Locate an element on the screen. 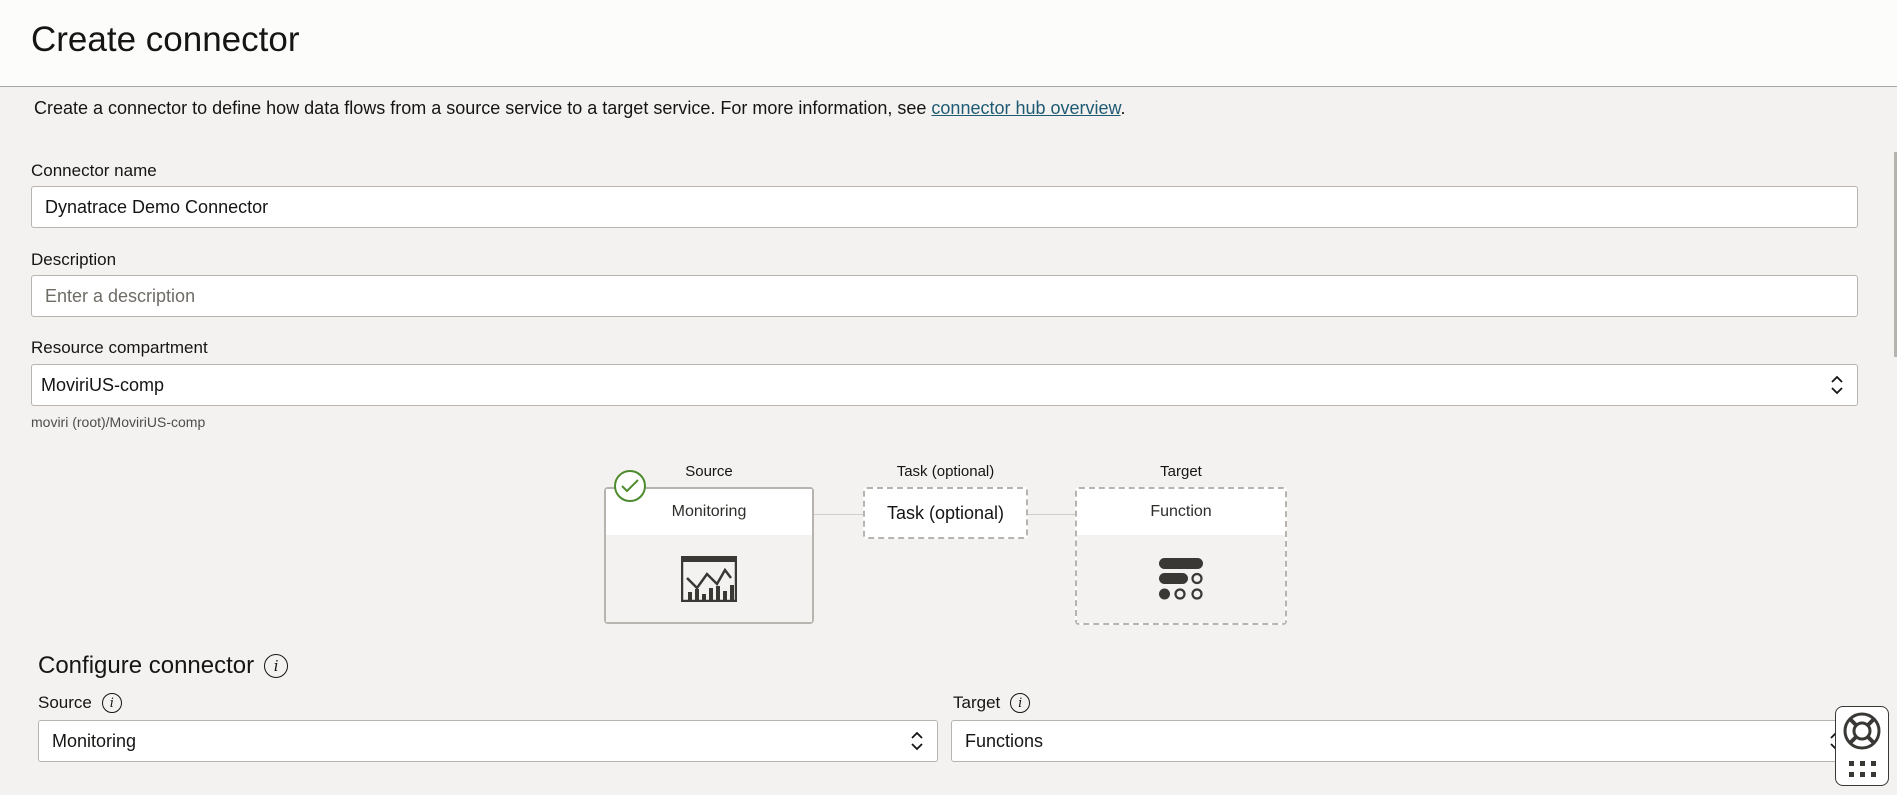 This screenshot has height=795, width=1897. connector-name-input: Dynatrace Demo Connector is located at coordinates (944, 207).